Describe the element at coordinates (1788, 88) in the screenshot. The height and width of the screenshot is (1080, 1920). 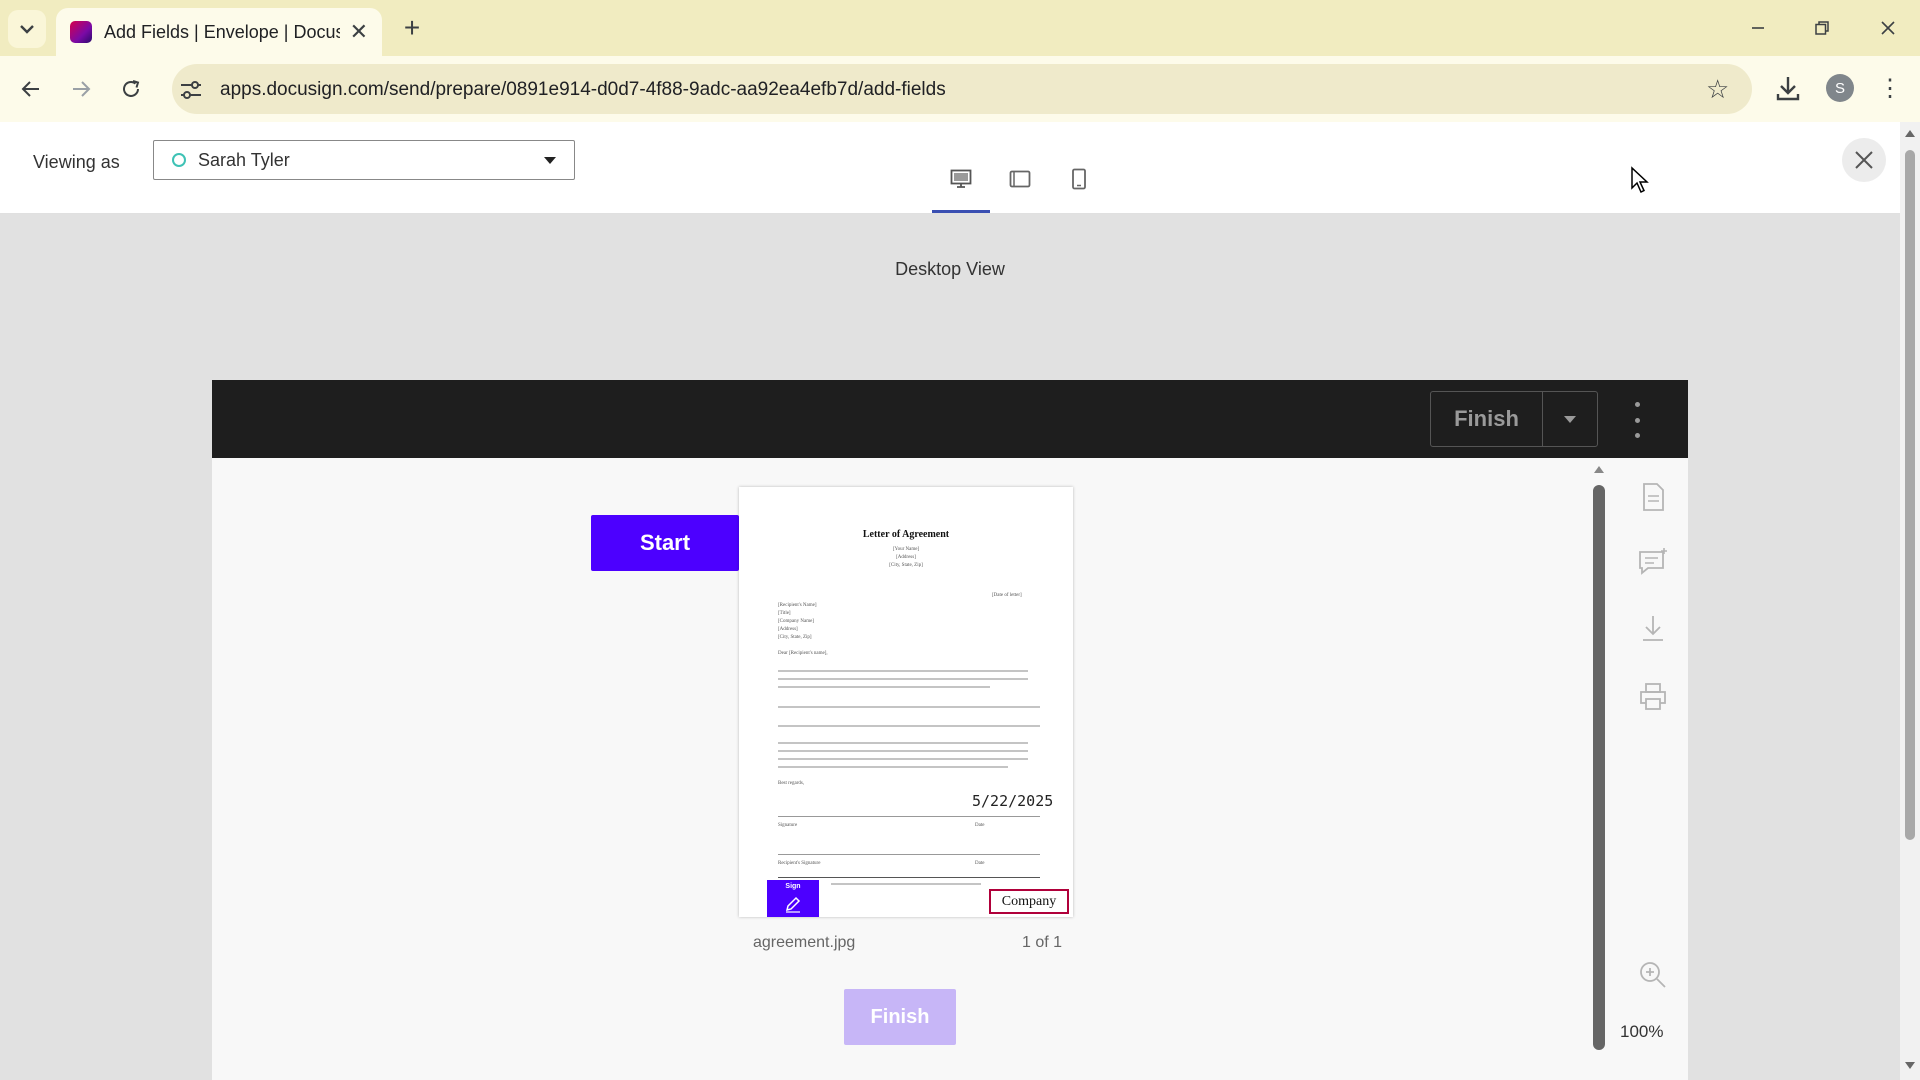
I see `downloads-icon` at that location.